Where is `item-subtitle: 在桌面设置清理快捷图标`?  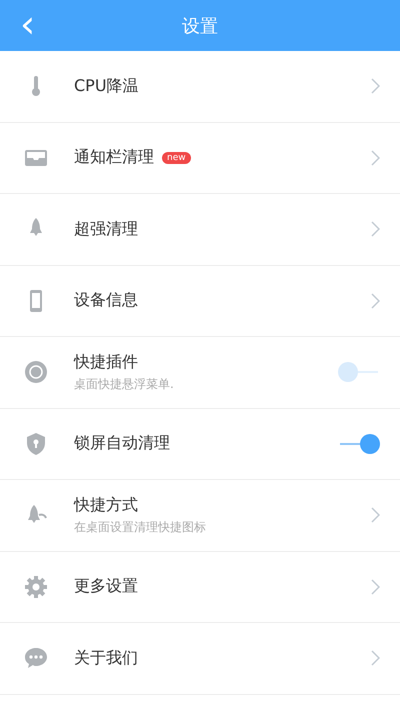
item-subtitle: 在桌面设置清理快捷图标 is located at coordinates (140, 527).